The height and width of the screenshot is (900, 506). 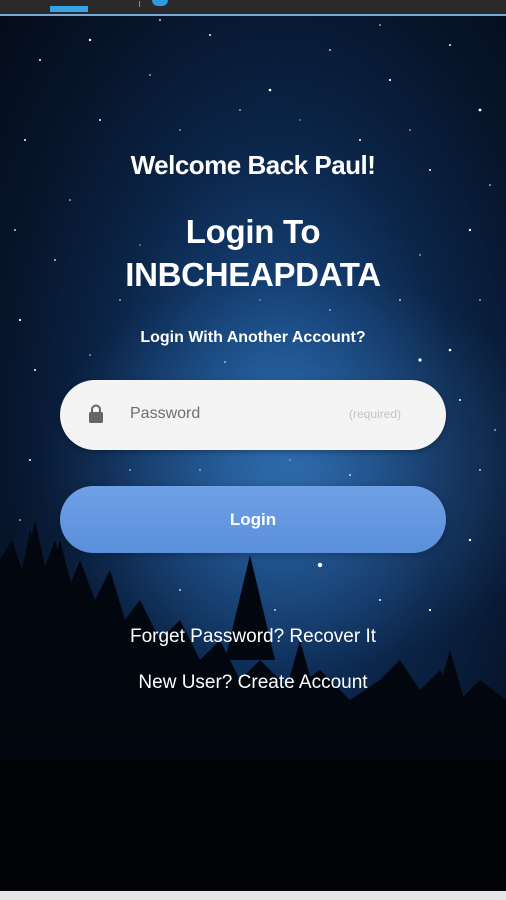 What do you see at coordinates (253, 519) in the screenshot?
I see `login-button: Login` at bounding box center [253, 519].